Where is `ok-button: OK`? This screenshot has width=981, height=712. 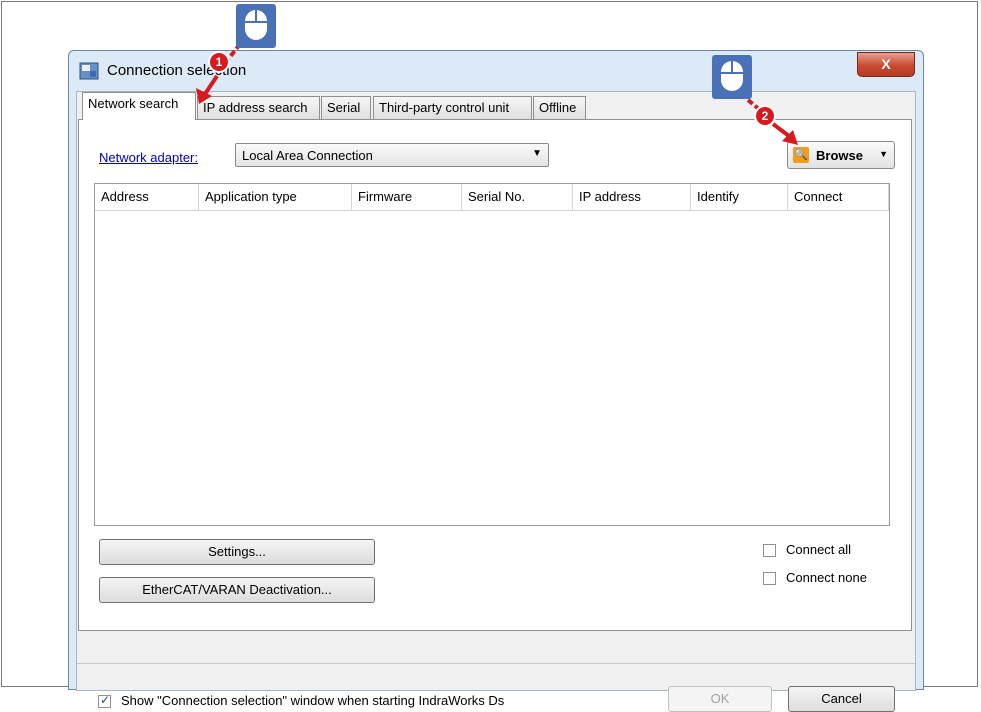
ok-button: OK is located at coordinates (720, 699).